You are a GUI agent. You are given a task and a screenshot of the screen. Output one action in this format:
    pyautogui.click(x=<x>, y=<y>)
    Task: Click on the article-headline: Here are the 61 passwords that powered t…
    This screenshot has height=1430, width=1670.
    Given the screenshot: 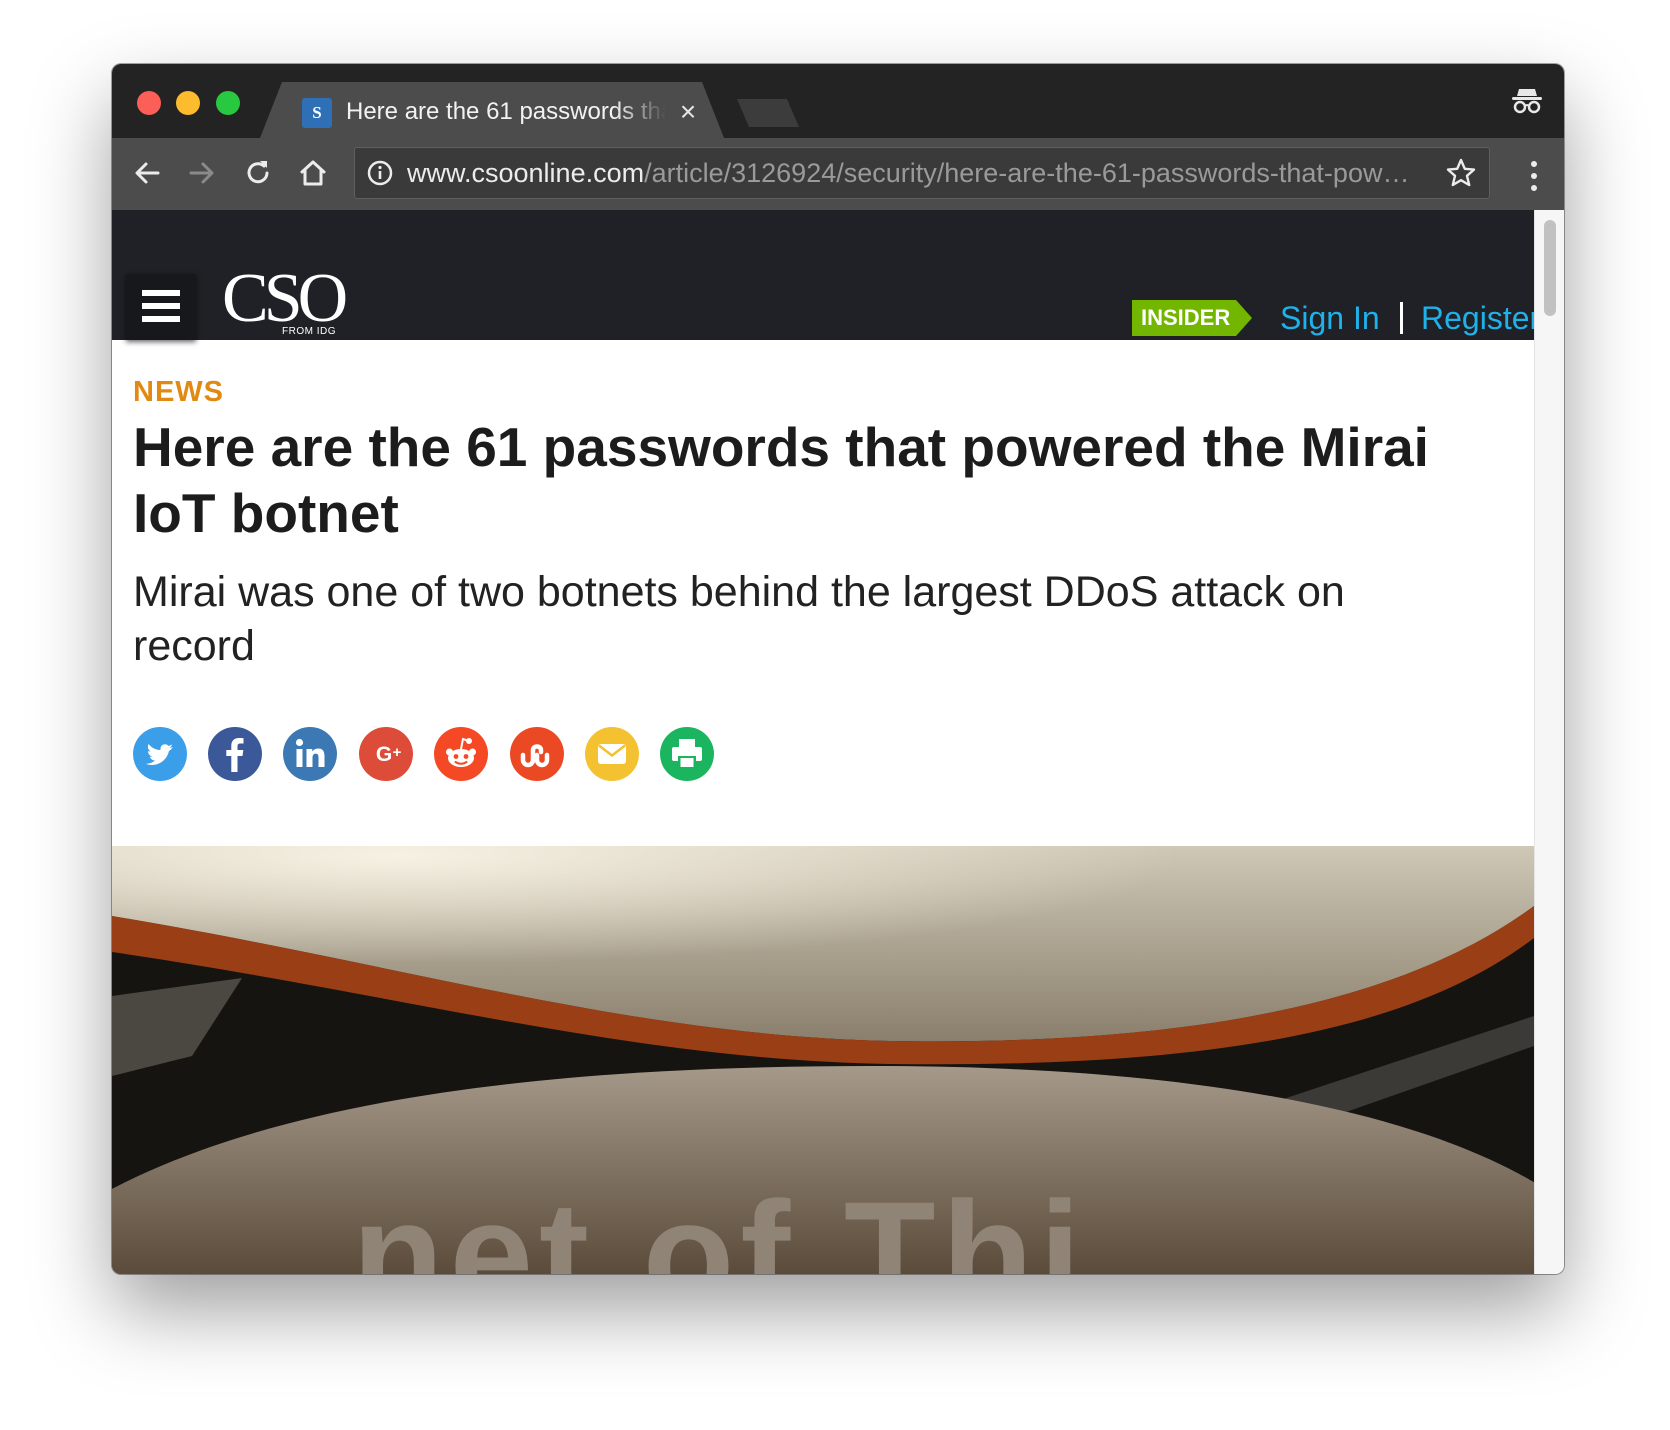 What is the action you would take?
    pyautogui.click(x=781, y=480)
    